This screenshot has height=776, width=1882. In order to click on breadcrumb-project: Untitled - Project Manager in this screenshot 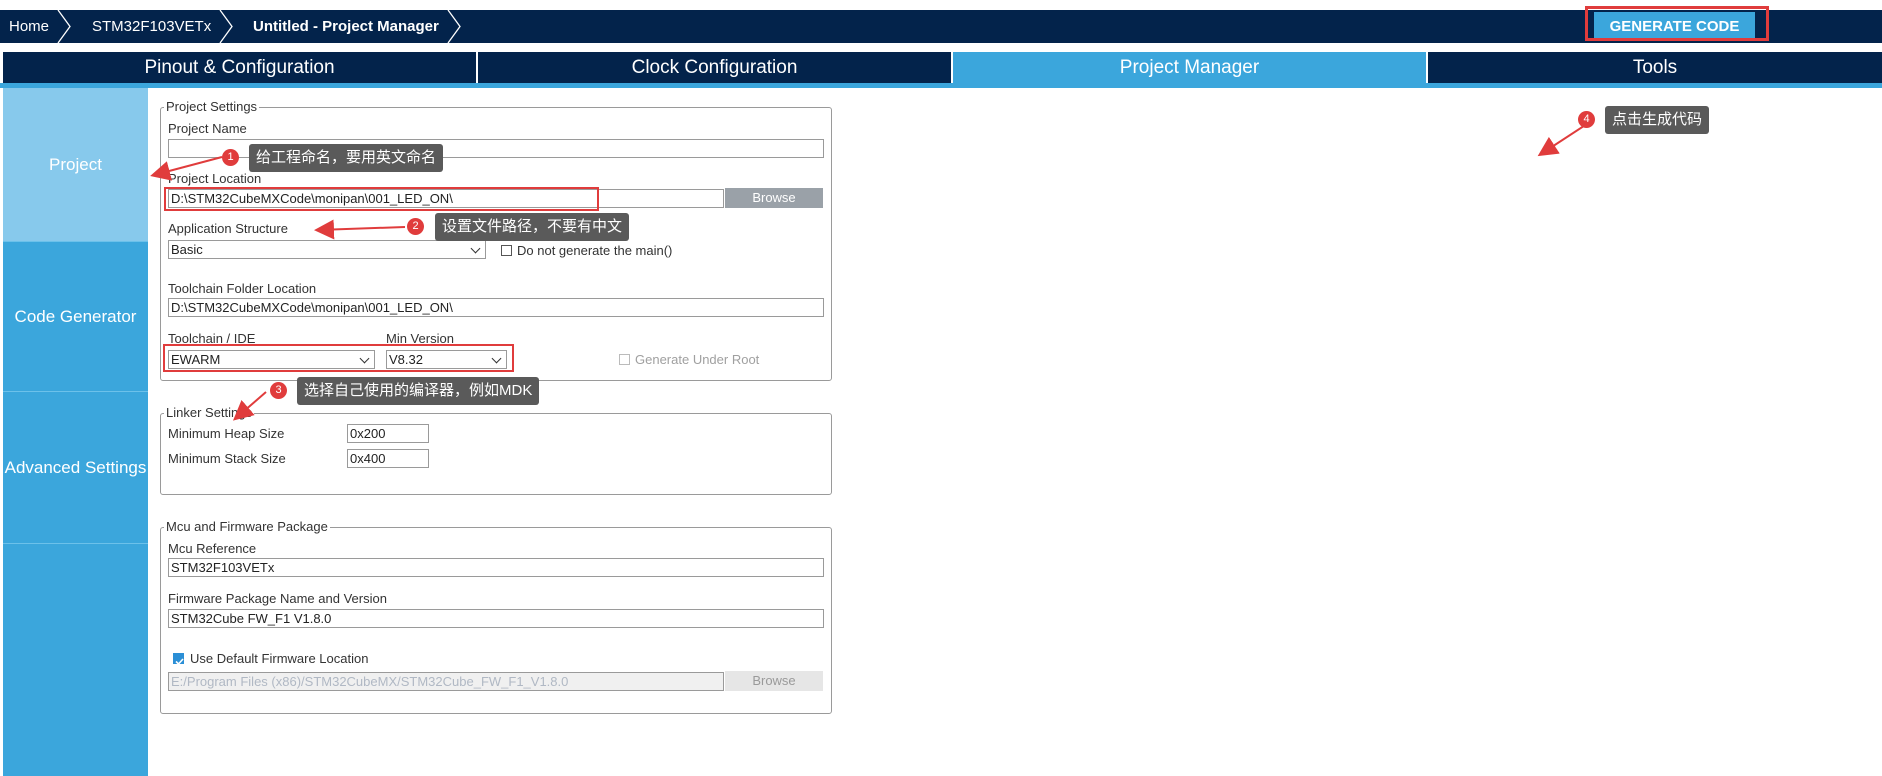, I will do `click(346, 26)`.